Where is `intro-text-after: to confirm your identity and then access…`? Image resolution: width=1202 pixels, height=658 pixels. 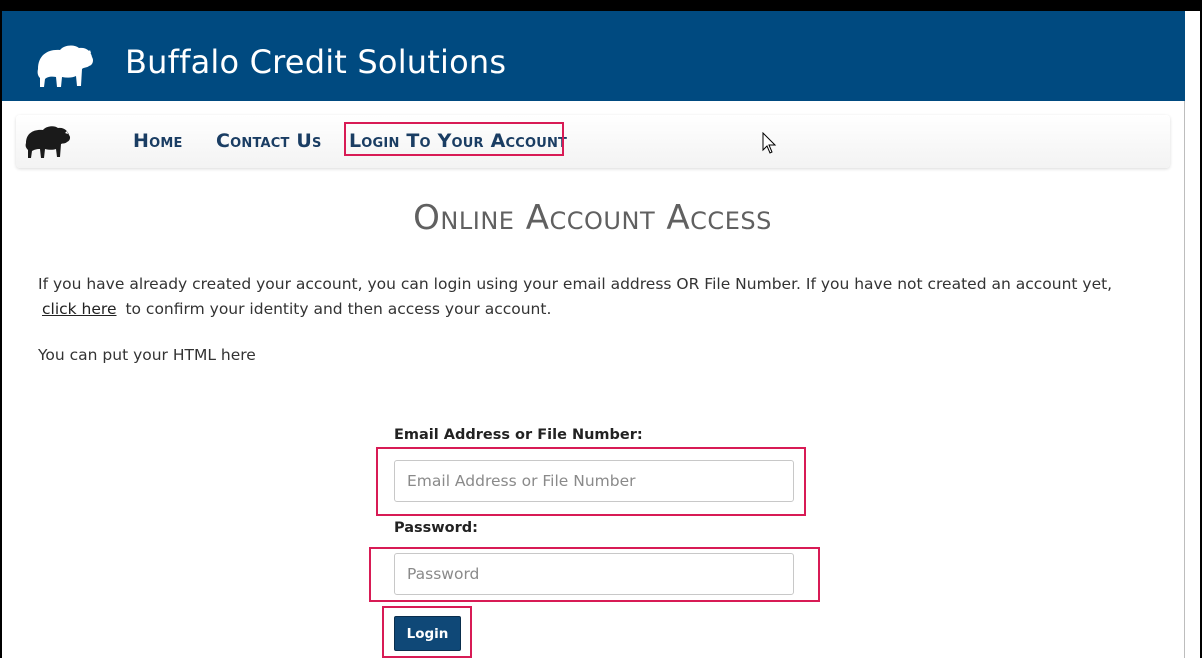 intro-text-after: to confirm your identity and then access… is located at coordinates (338, 309).